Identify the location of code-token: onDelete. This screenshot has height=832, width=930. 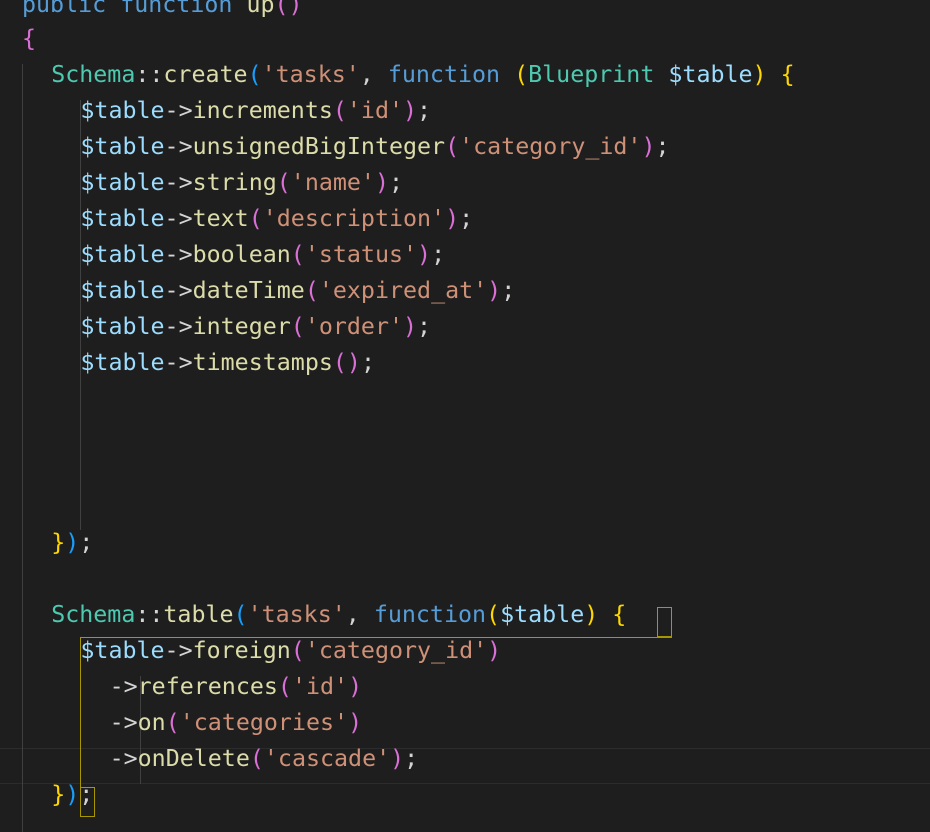
(193, 758).